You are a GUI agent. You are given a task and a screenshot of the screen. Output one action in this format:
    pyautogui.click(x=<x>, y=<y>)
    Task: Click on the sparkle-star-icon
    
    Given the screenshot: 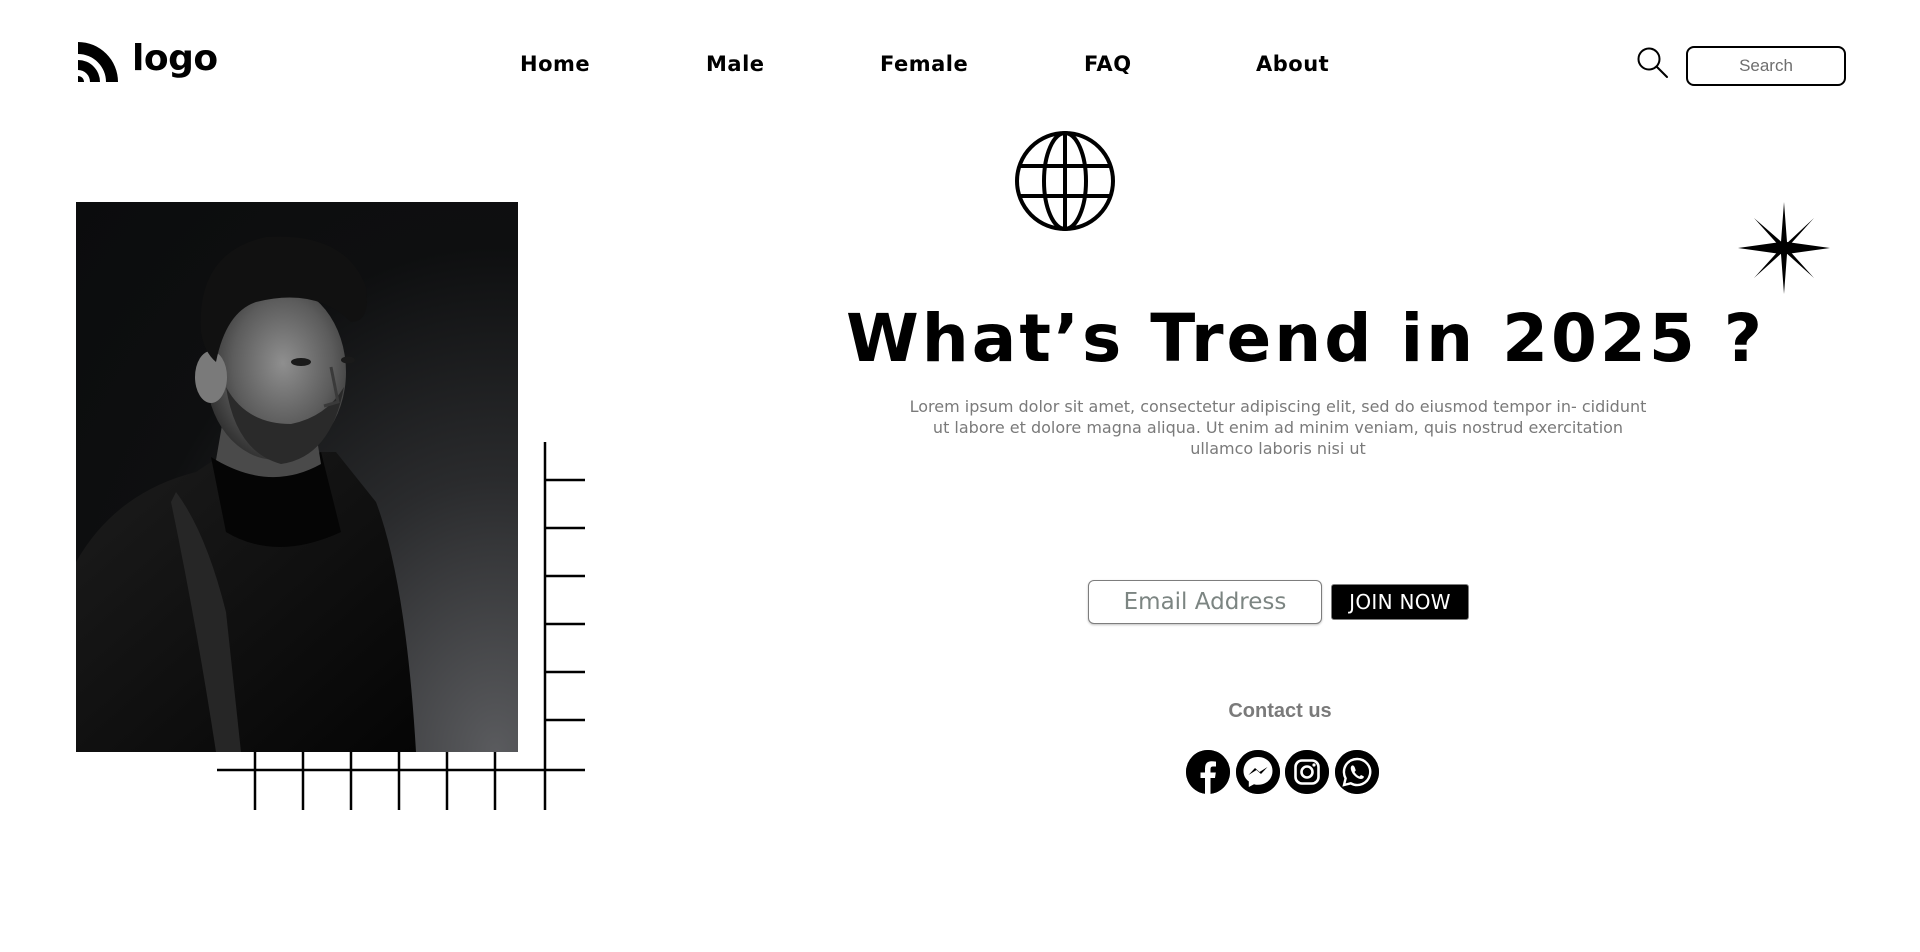 What is the action you would take?
    pyautogui.click(x=1784, y=248)
    